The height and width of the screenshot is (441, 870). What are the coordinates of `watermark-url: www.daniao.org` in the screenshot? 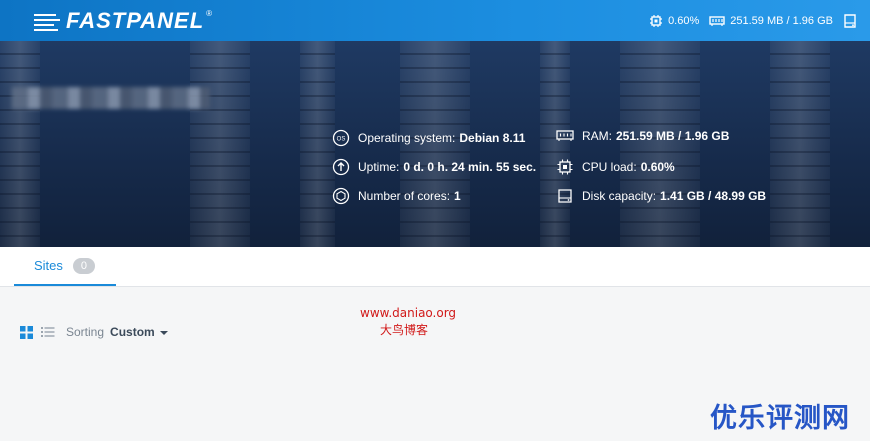 It's located at (408, 313).